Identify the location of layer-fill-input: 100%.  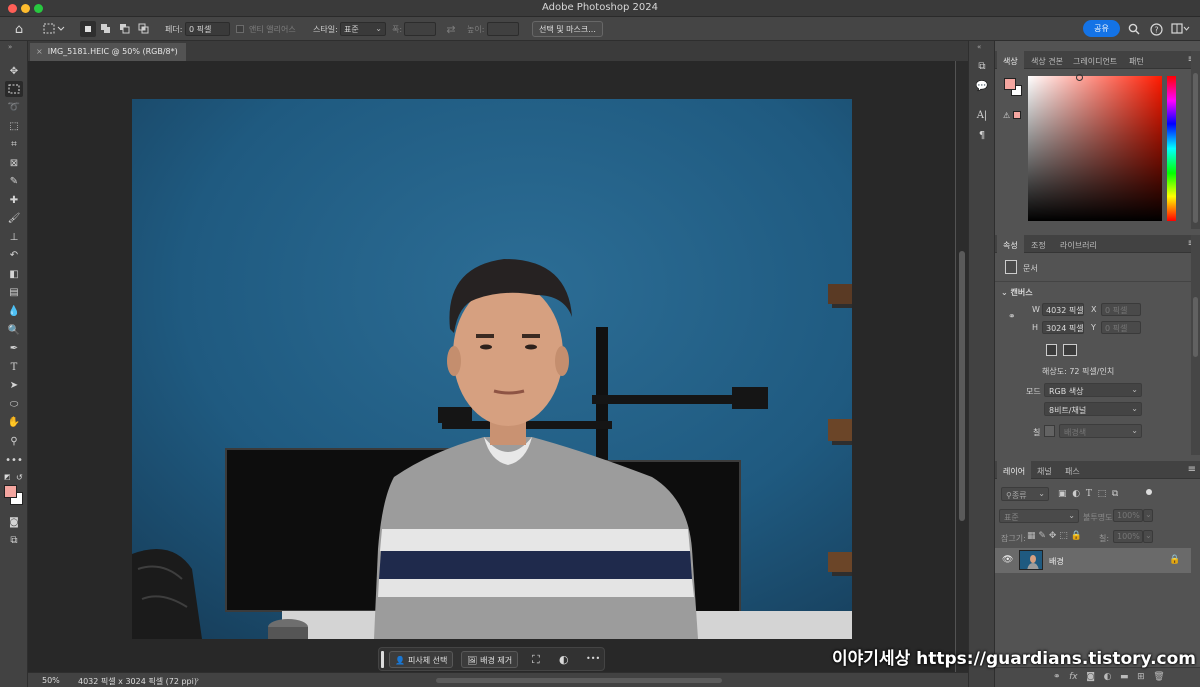
(1128, 536).